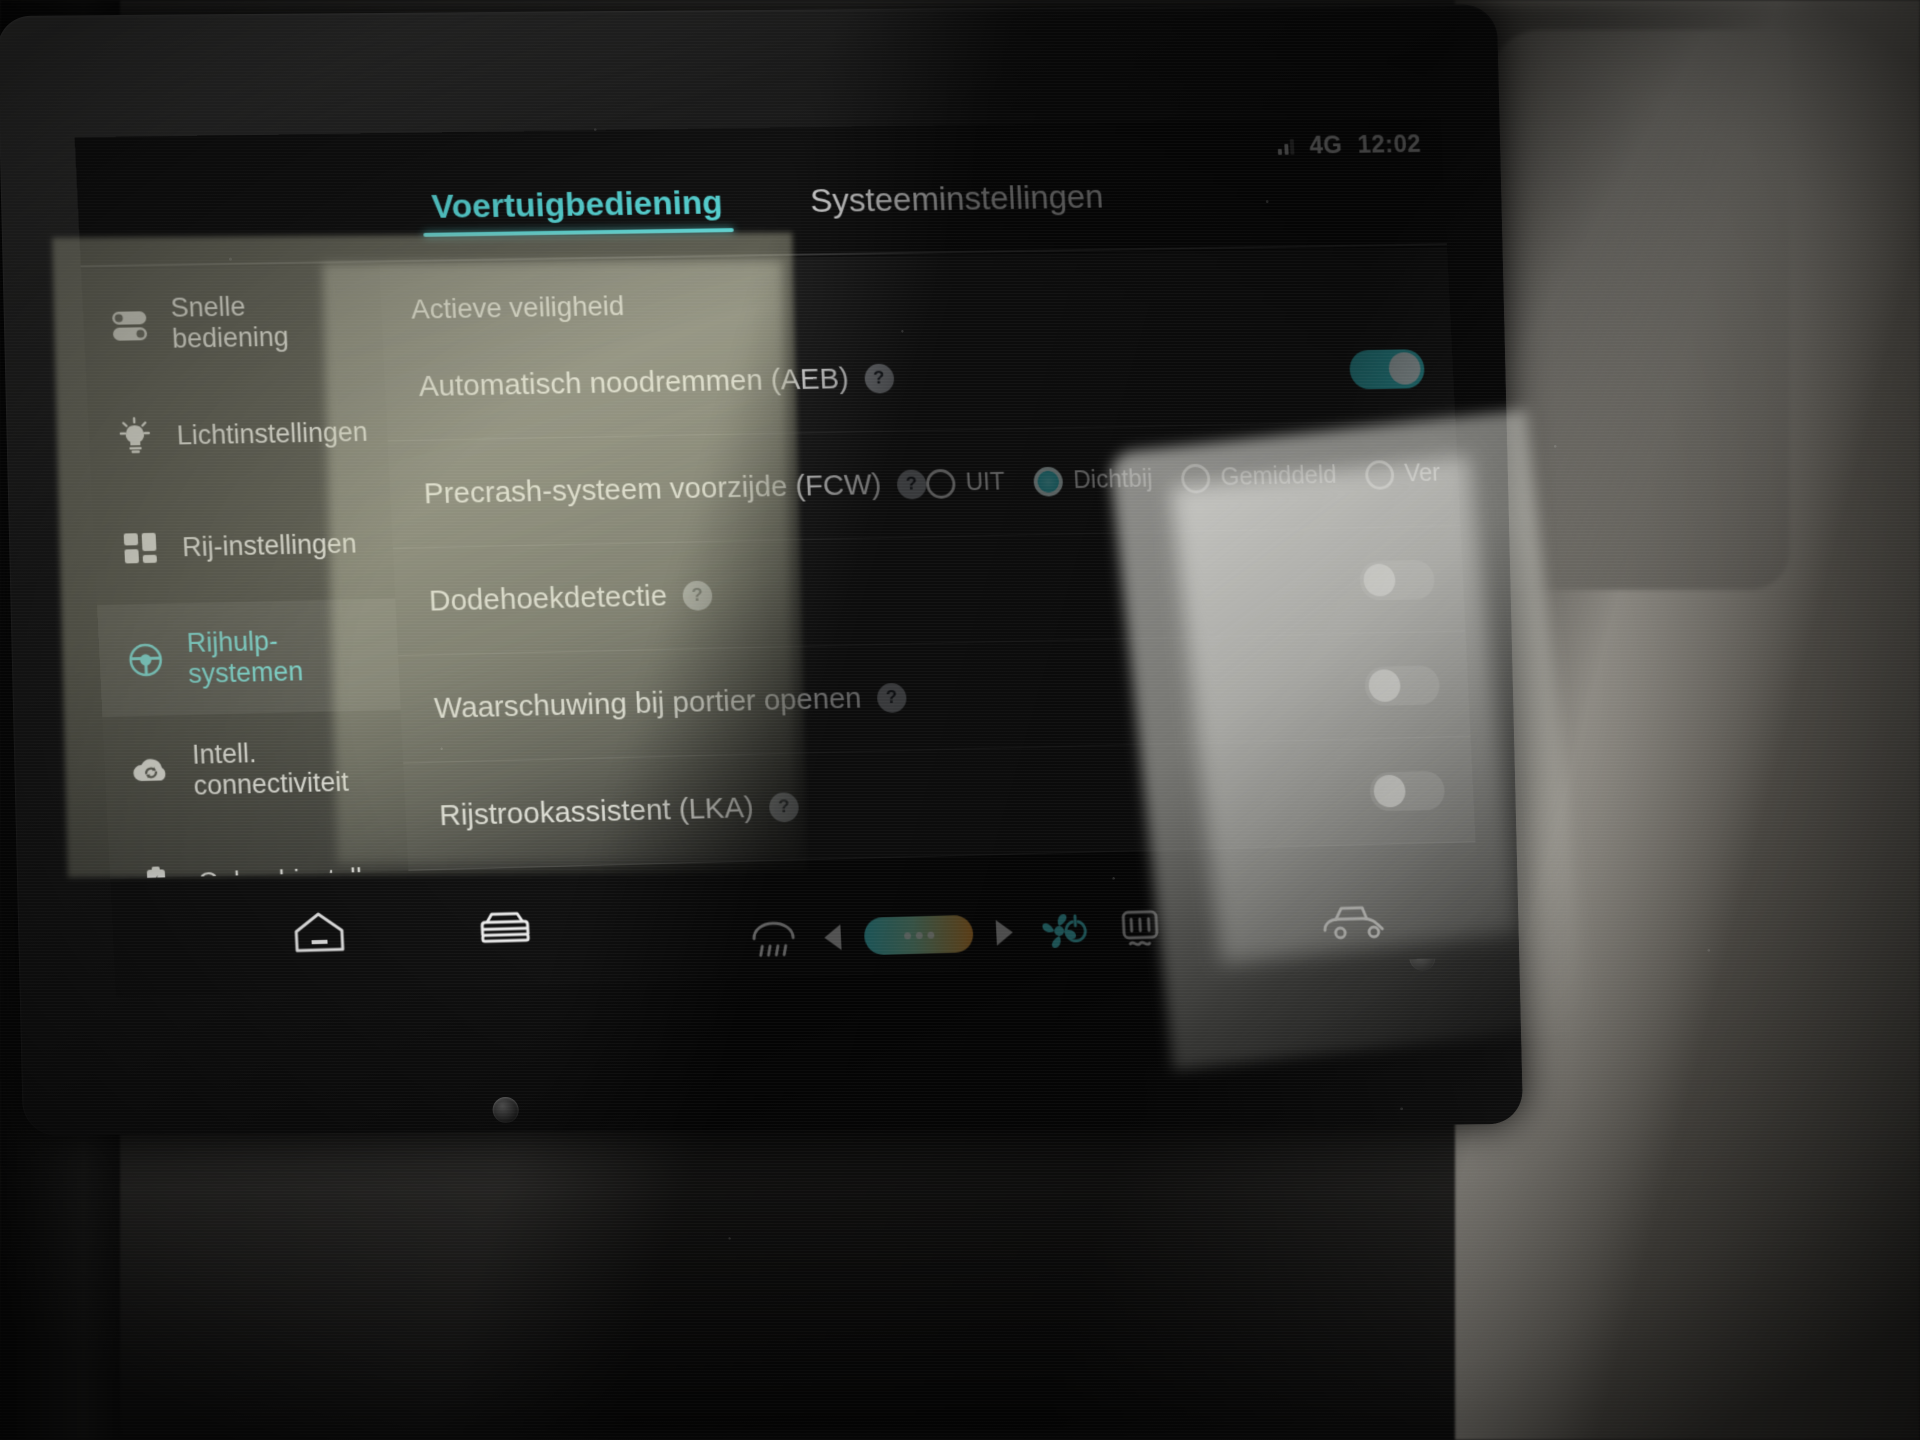 The image size is (1920, 1440). Describe the element at coordinates (577, 211) in the screenshot. I see `tab-voertuigbediening: Voertuigbediening` at that location.